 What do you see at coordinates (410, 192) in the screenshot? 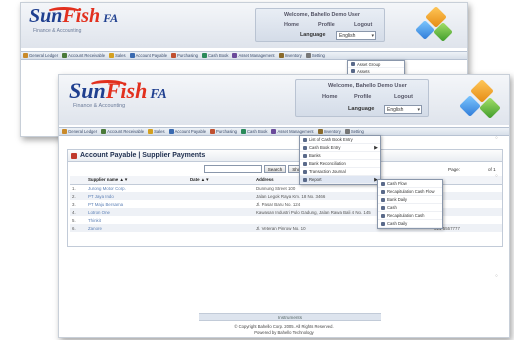
I see `submenu-item-recapitulation-cash-flow: Recapitulation Cash Flow` at bounding box center [410, 192].